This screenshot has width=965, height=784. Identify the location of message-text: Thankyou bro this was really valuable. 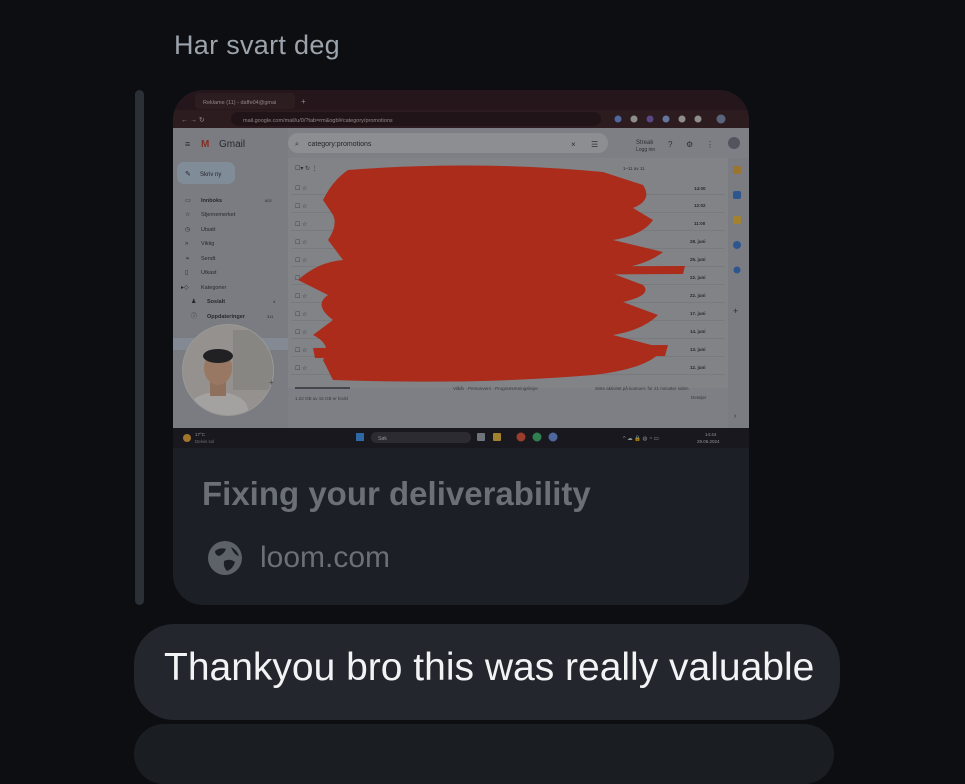
(489, 667).